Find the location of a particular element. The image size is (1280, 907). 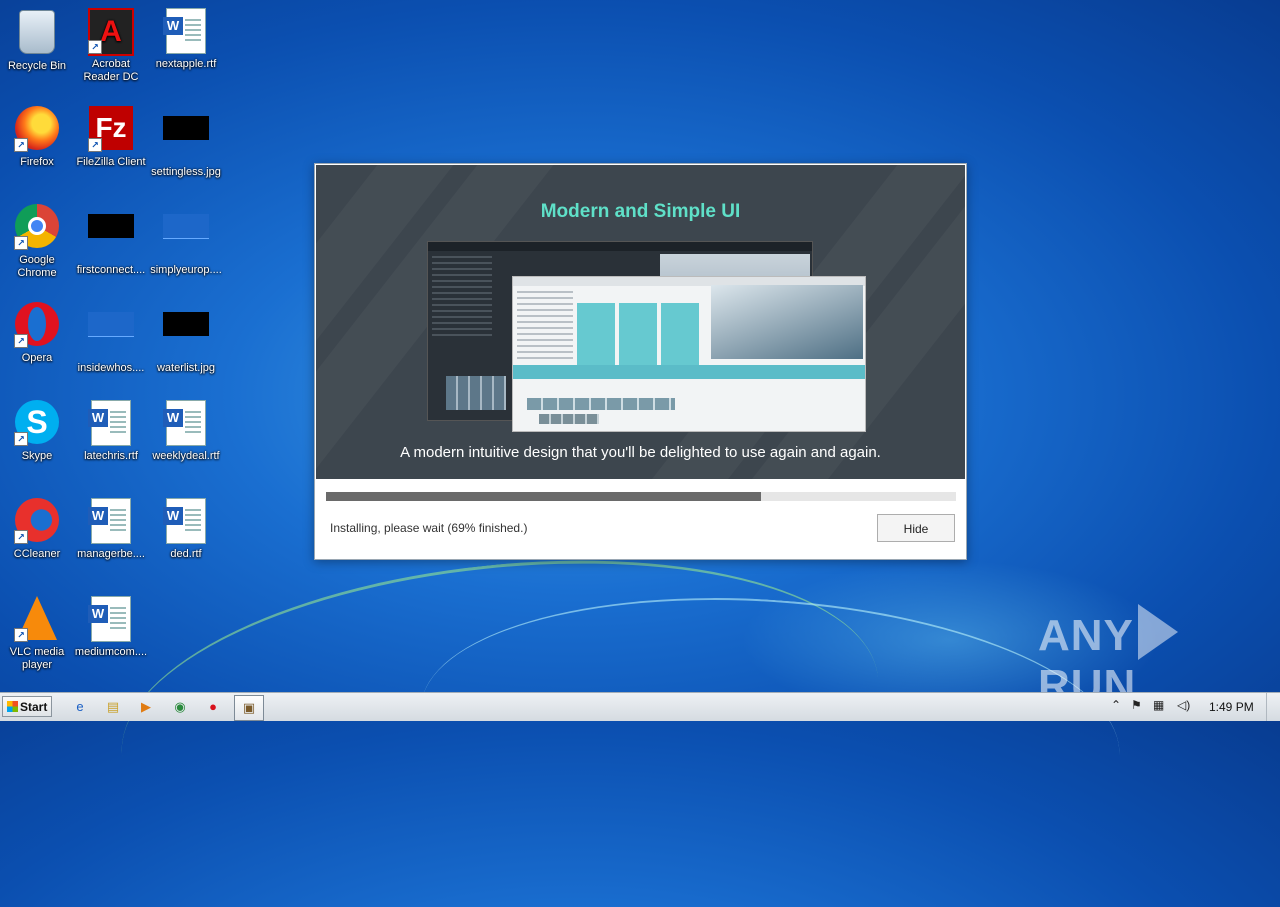

vlc-icon: ↗ is located at coordinates (37, 619).